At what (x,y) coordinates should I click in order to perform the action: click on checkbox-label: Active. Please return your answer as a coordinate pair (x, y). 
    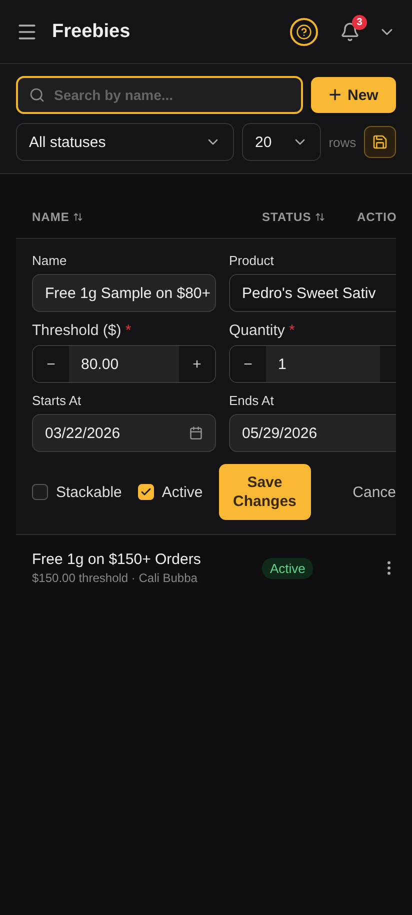
    Looking at the image, I should click on (182, 492).